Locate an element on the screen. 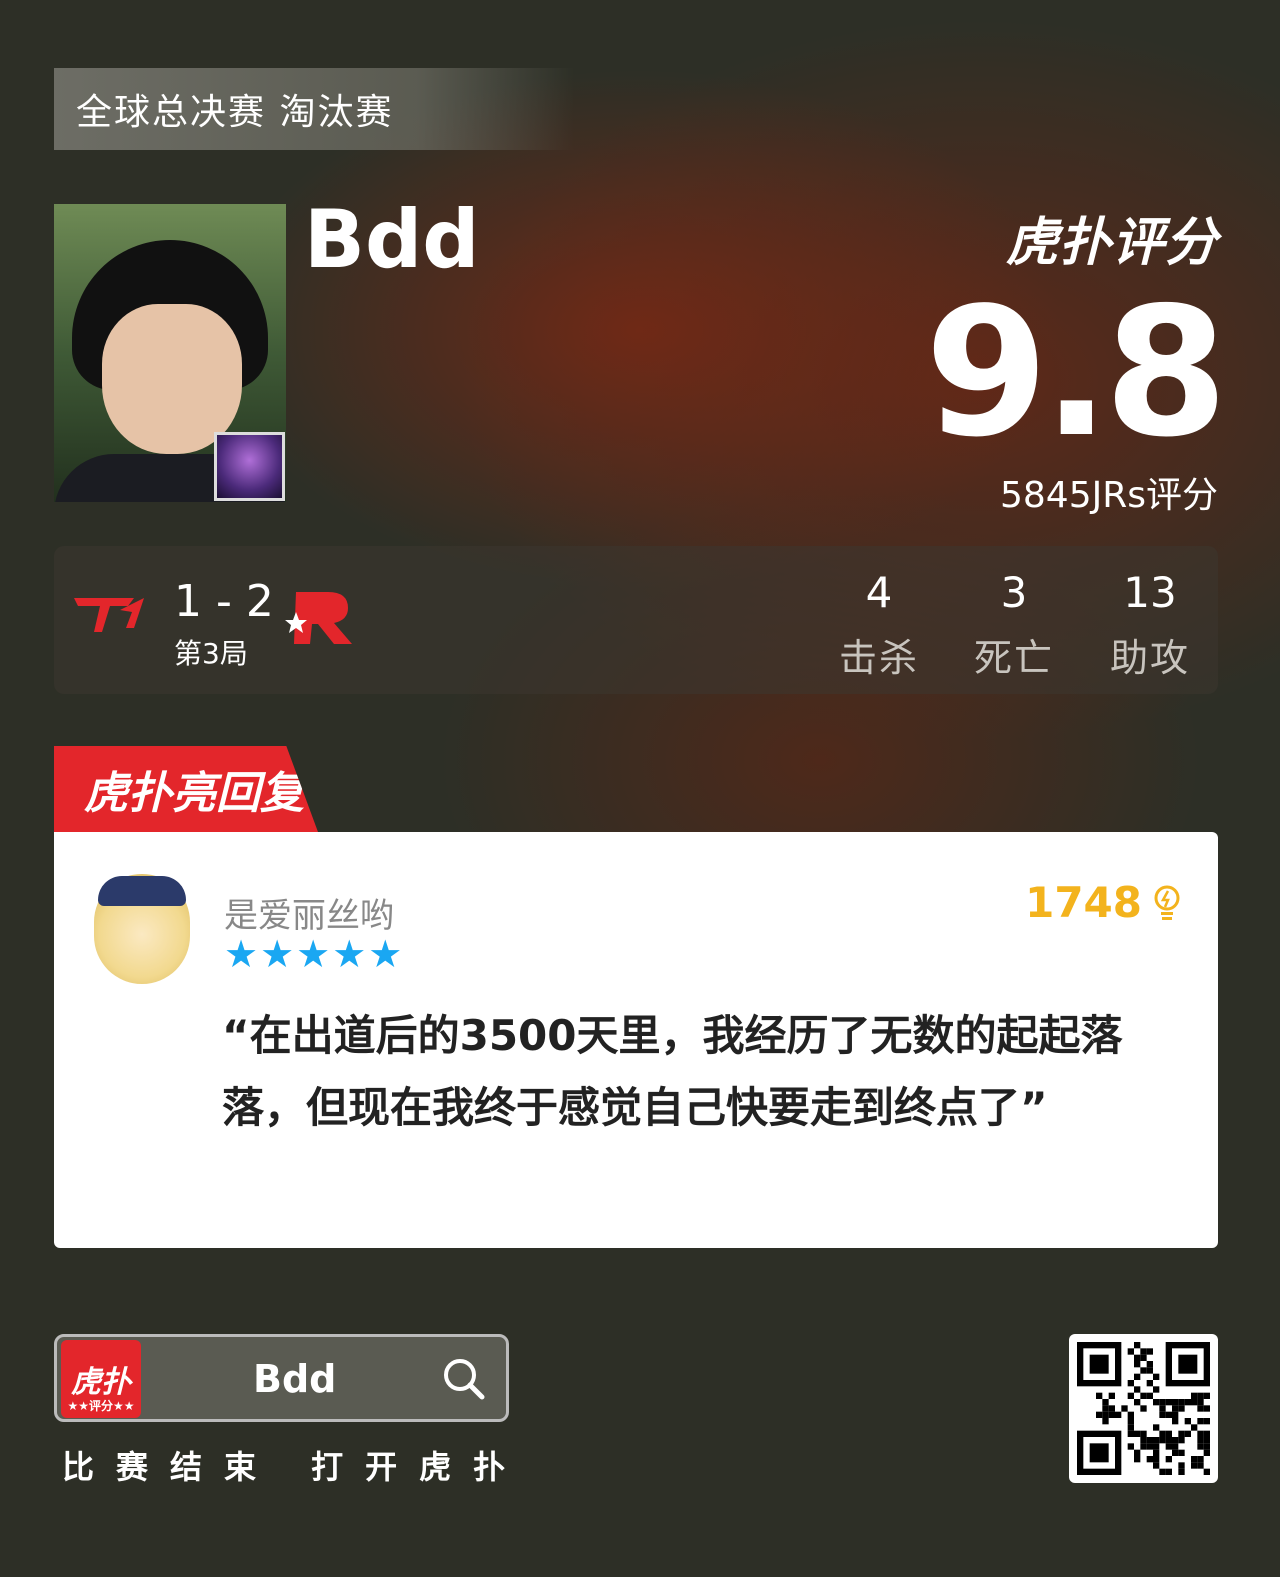 This screenshot has height=1577, width=1280. hupu-app-icon-label: 虎扑 is located at coordinates (101, 1382).